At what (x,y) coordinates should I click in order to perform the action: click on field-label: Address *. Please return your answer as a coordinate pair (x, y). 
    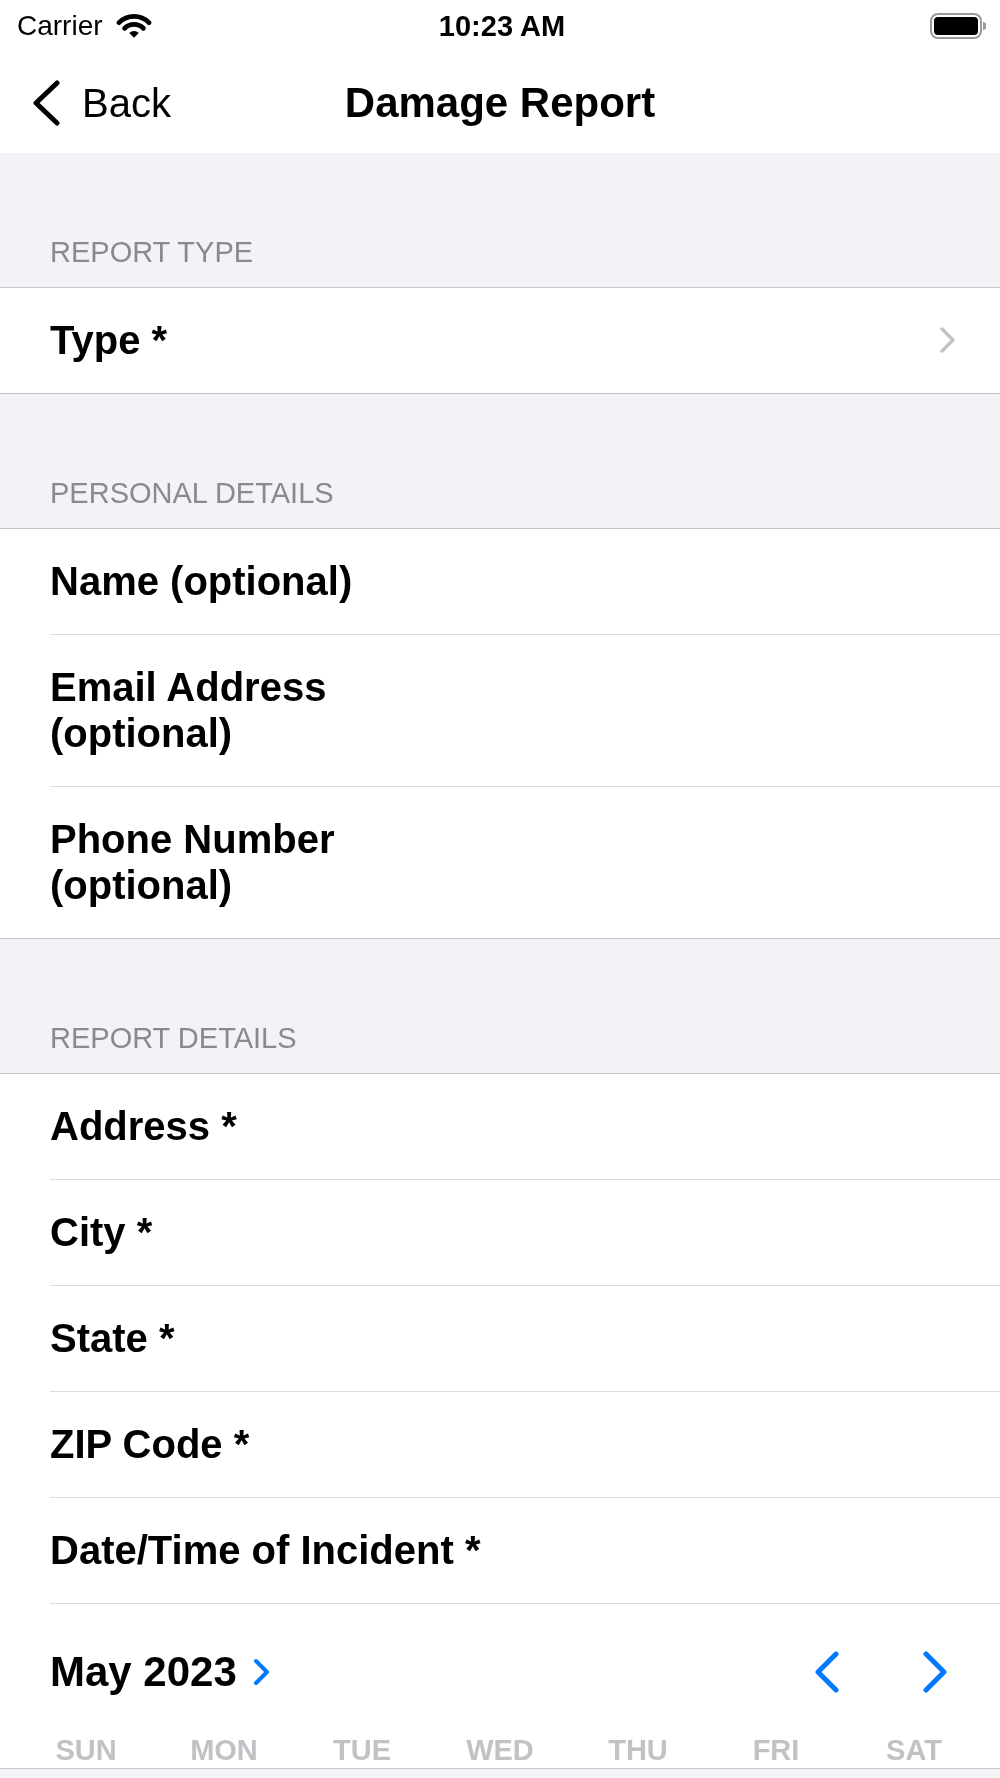
    Looking at the image, I should click on (143, 1126).